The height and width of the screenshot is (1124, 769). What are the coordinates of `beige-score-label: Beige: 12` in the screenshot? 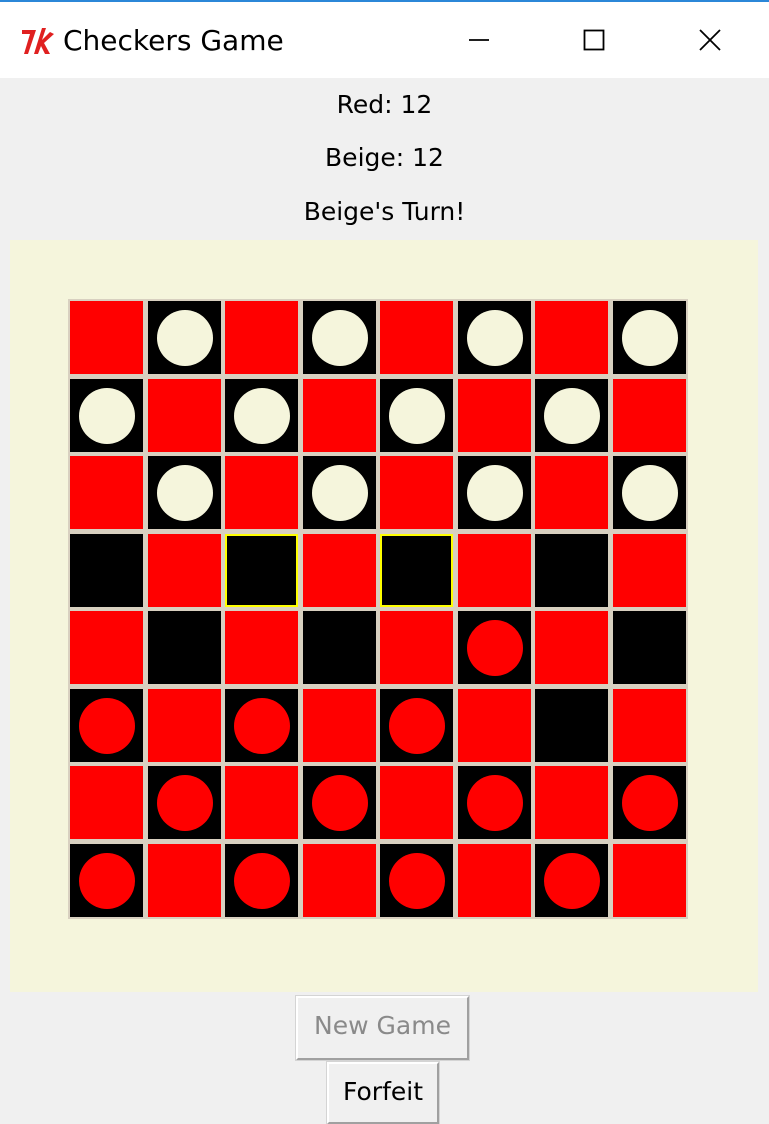 It's located at (384, 157).